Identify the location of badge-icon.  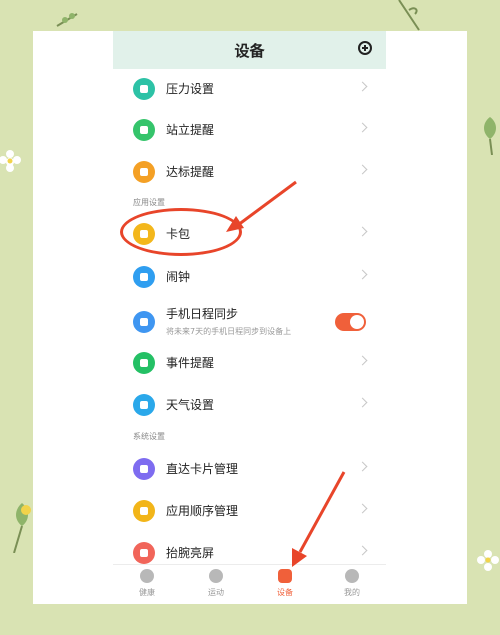
(144, 172).